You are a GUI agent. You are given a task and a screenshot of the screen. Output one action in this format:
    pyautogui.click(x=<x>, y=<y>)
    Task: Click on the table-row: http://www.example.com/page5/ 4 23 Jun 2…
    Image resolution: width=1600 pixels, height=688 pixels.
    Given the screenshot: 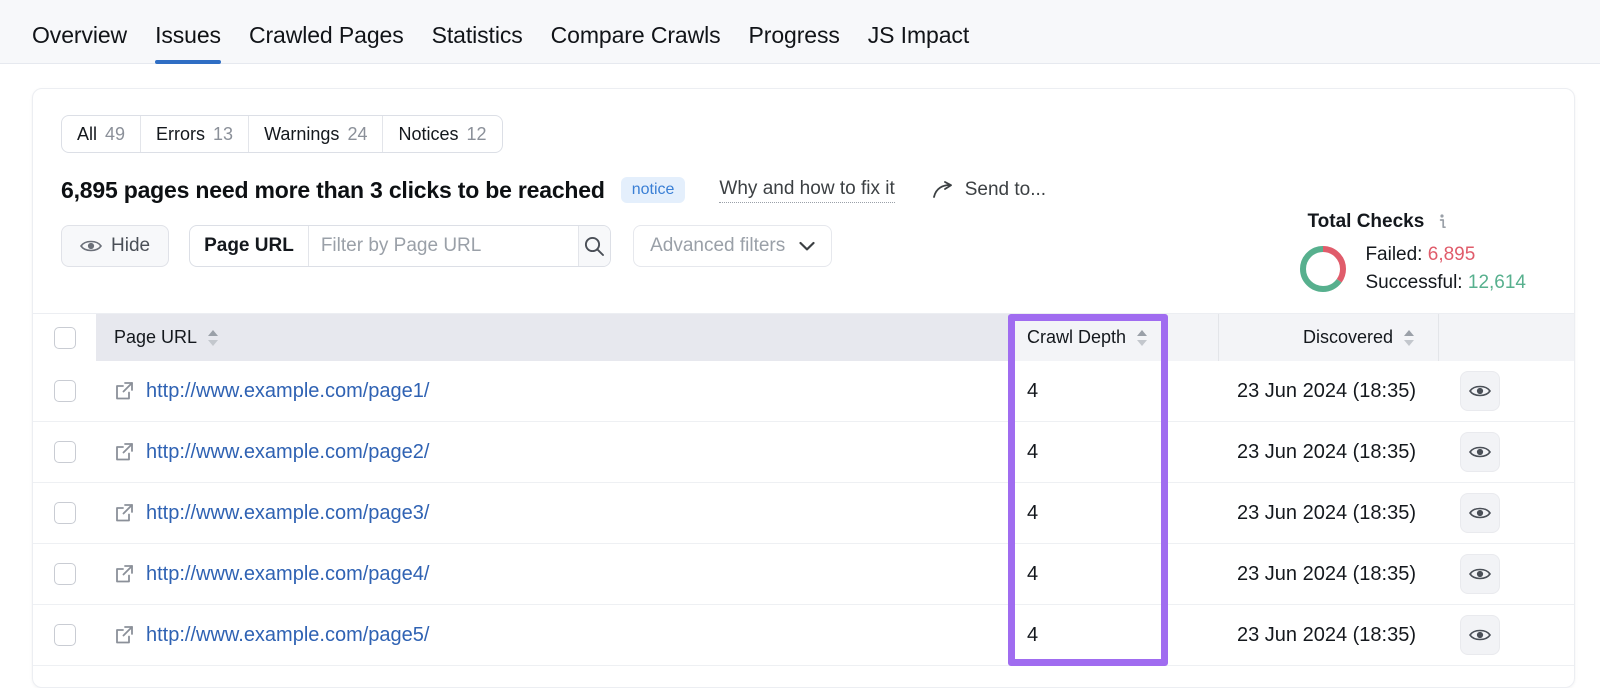 What is the action you would take?
    pyautogui.click(x=803, y=635)
    